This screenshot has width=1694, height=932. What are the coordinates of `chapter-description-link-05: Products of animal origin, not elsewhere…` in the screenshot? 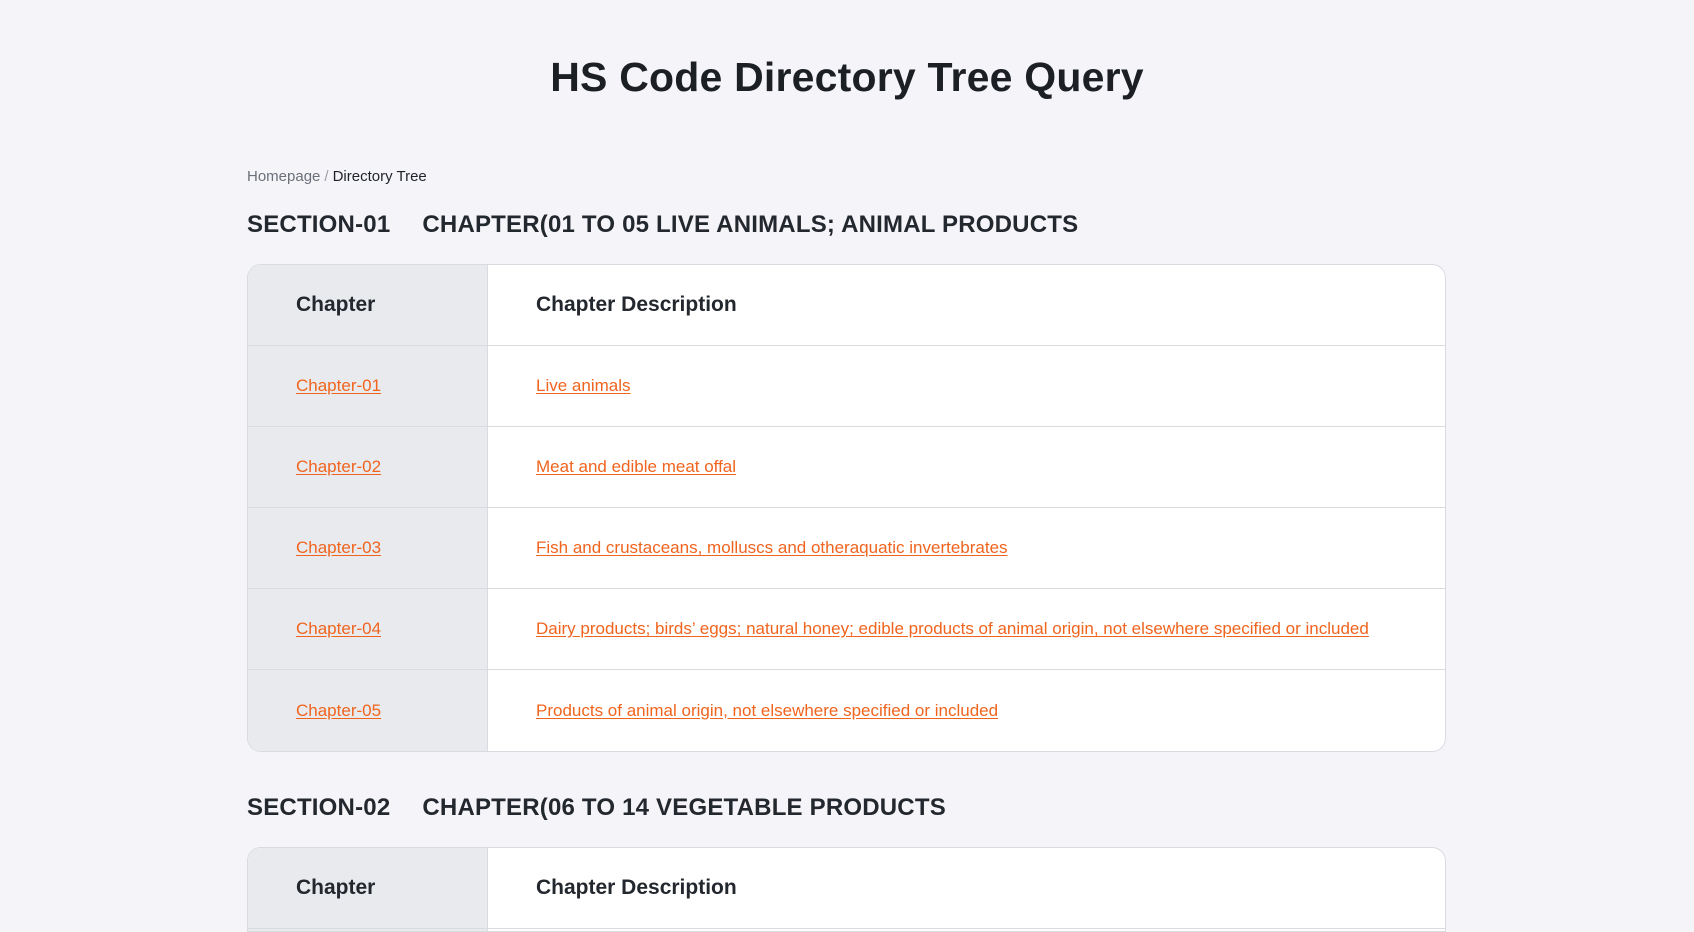 It's located at (767, 711).